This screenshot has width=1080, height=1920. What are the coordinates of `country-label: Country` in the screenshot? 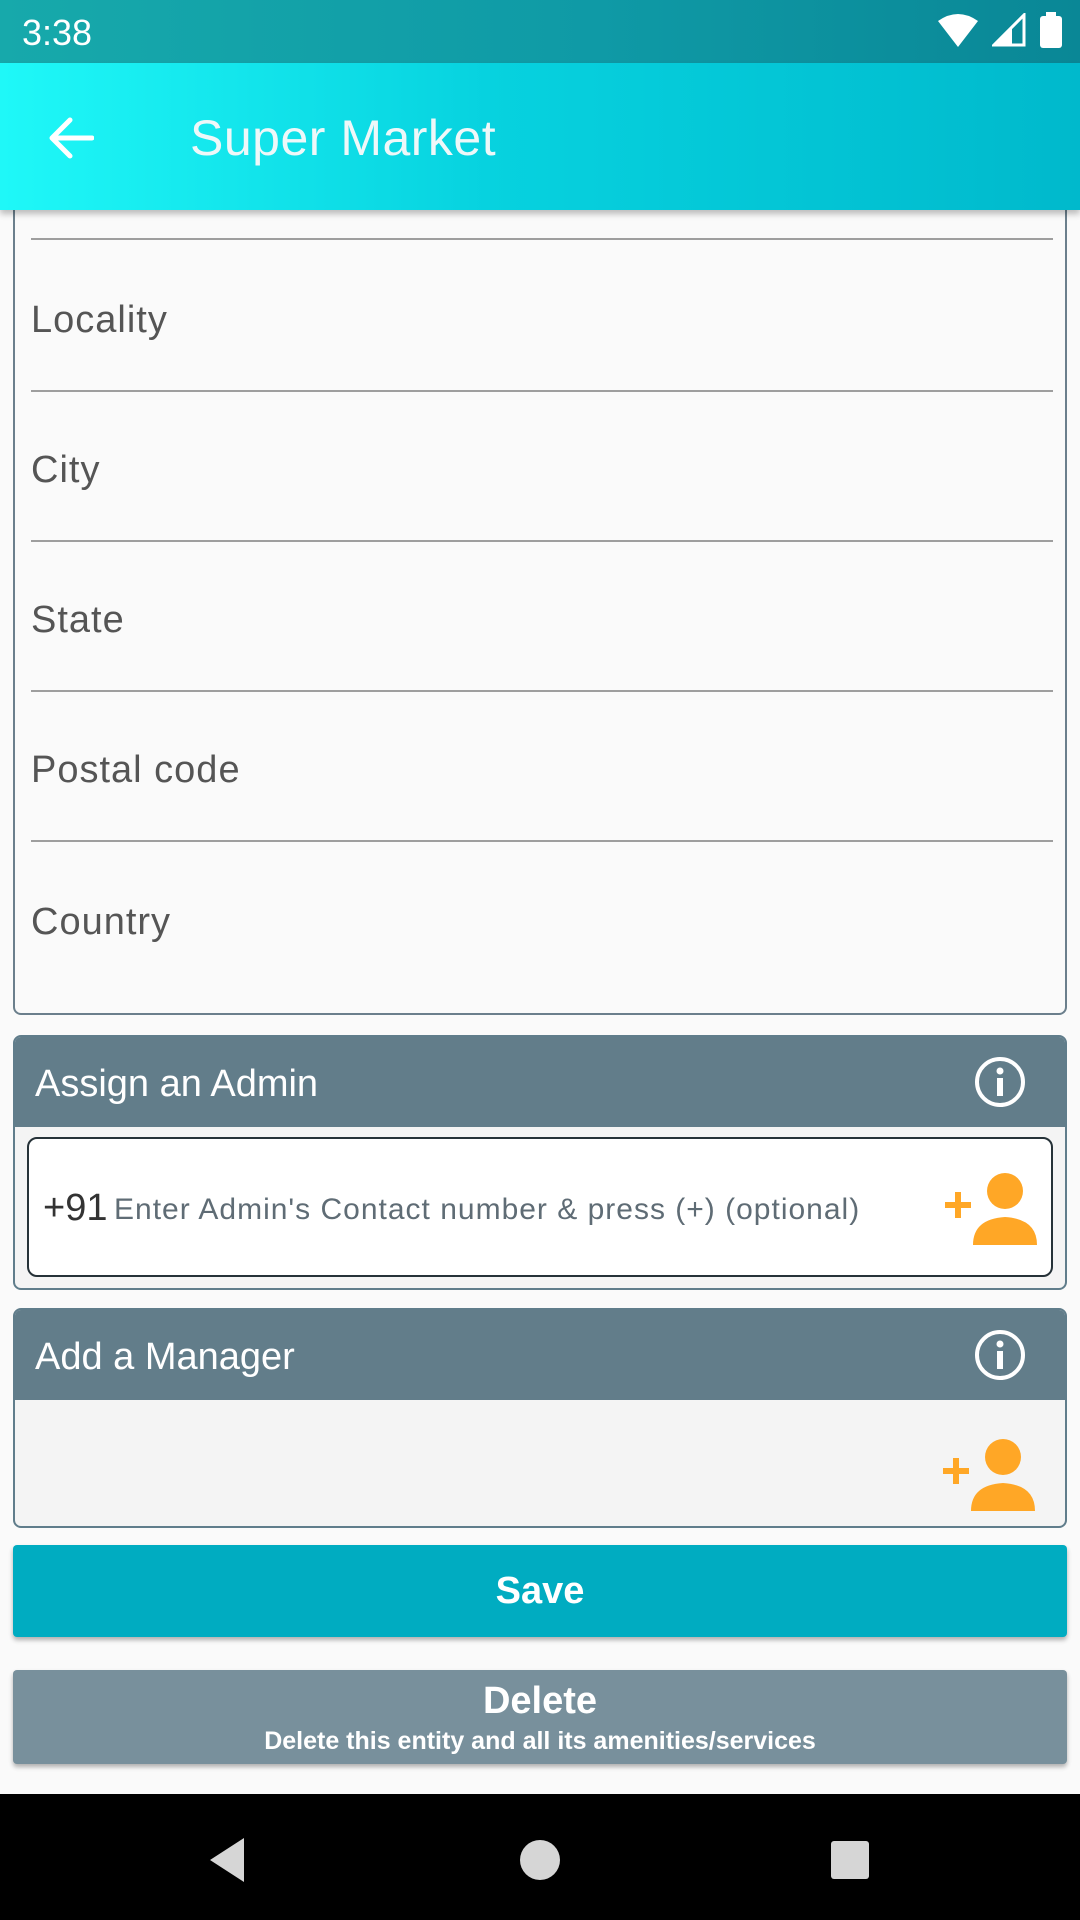 It's located at (101, 922).